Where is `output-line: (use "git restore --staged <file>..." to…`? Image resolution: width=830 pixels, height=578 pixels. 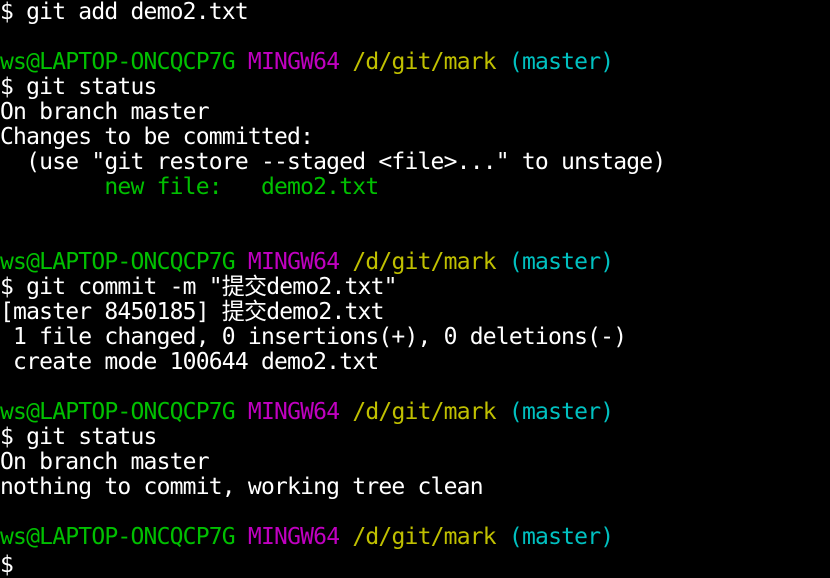 output-line: (use "git restore --staged <file>..." to… is located at coordinates (415, 162).